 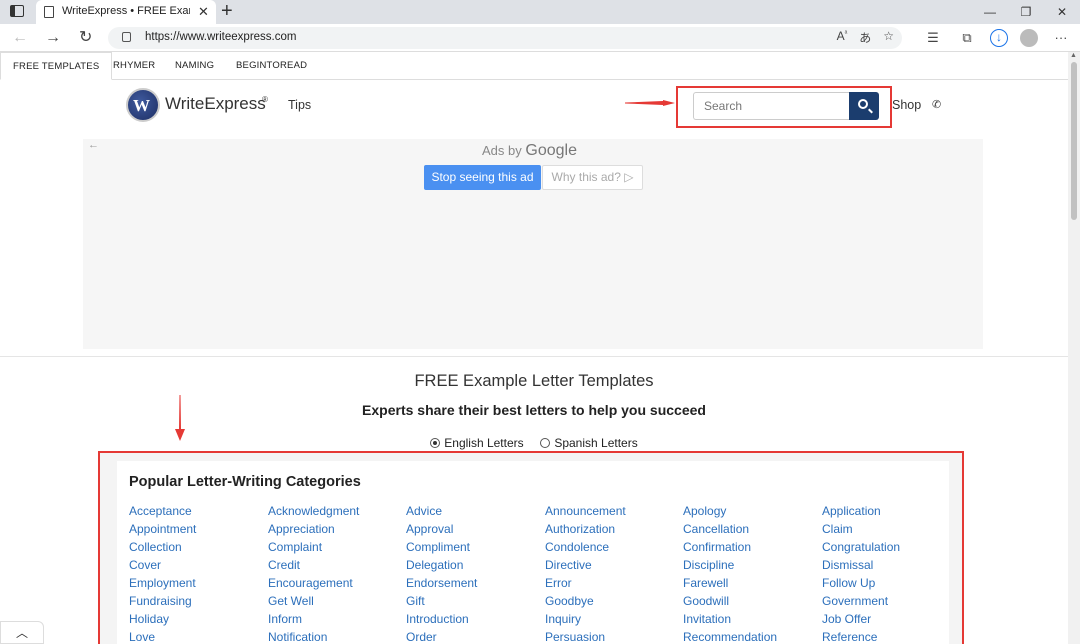 What do you see at coordinates (585, 636) in the screenshot?
I see `category-link: Persuasion` at bounding box center [585, 636].